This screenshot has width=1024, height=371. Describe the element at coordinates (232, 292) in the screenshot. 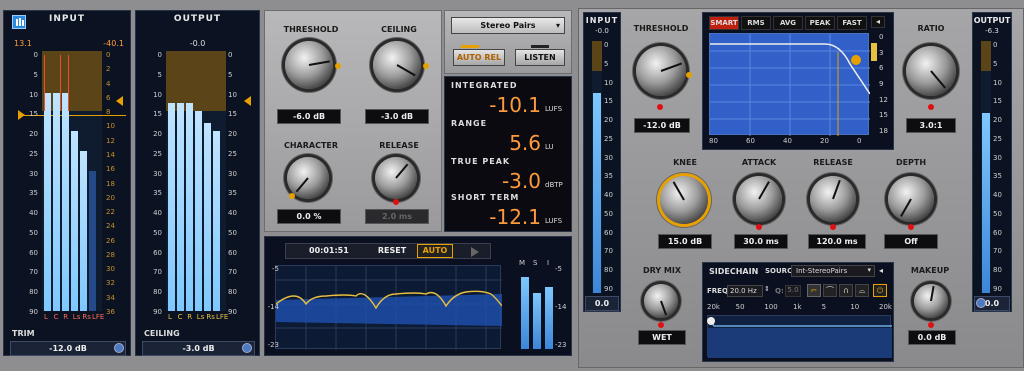

I see `scale-tick: 80` at that location.